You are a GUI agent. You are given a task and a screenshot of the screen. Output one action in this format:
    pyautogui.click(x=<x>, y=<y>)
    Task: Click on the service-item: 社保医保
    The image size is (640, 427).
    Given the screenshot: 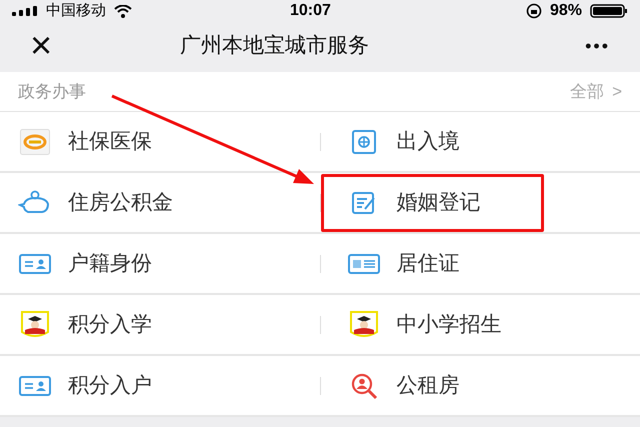 What is the action you would take?
    pyautogui.click(x=78, y=142)
    